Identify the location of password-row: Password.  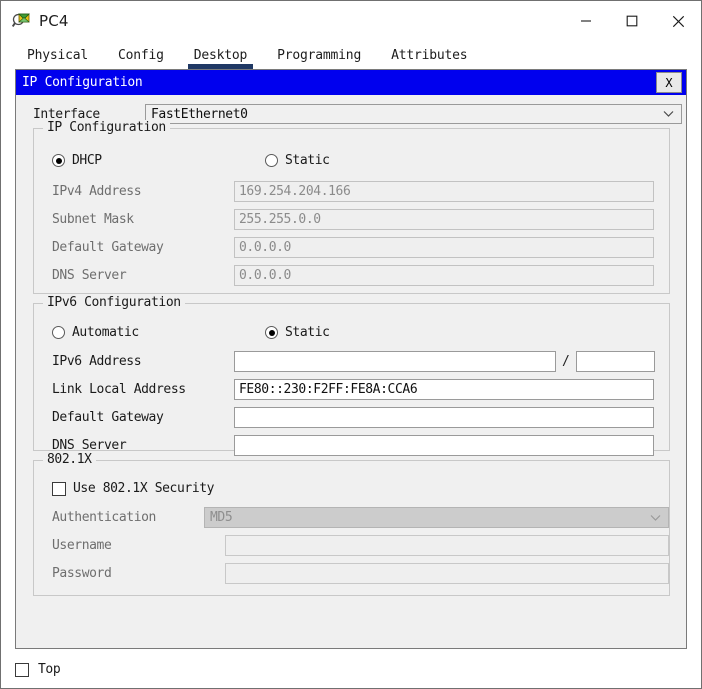
(351, 573).